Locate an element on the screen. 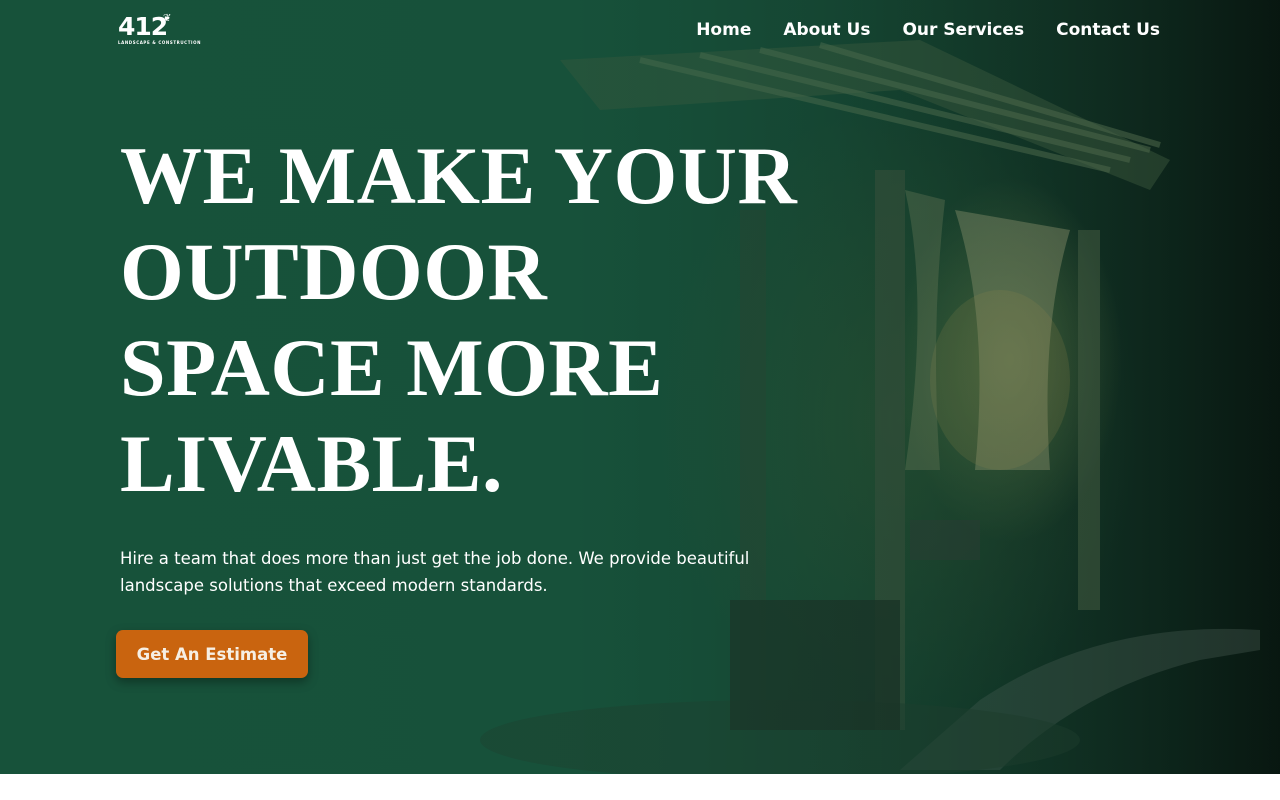  site-logo: 412 ❦ LANDSCAPE & CONSTRUCTION is located at coordinates (160, 36).